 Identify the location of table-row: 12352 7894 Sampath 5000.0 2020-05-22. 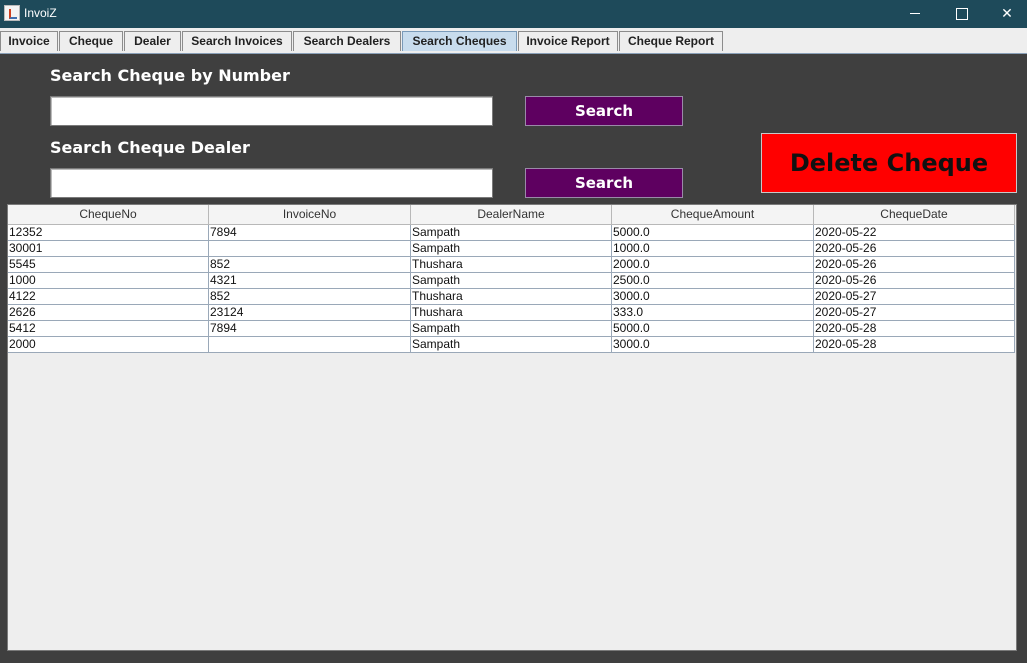
(511, 233).